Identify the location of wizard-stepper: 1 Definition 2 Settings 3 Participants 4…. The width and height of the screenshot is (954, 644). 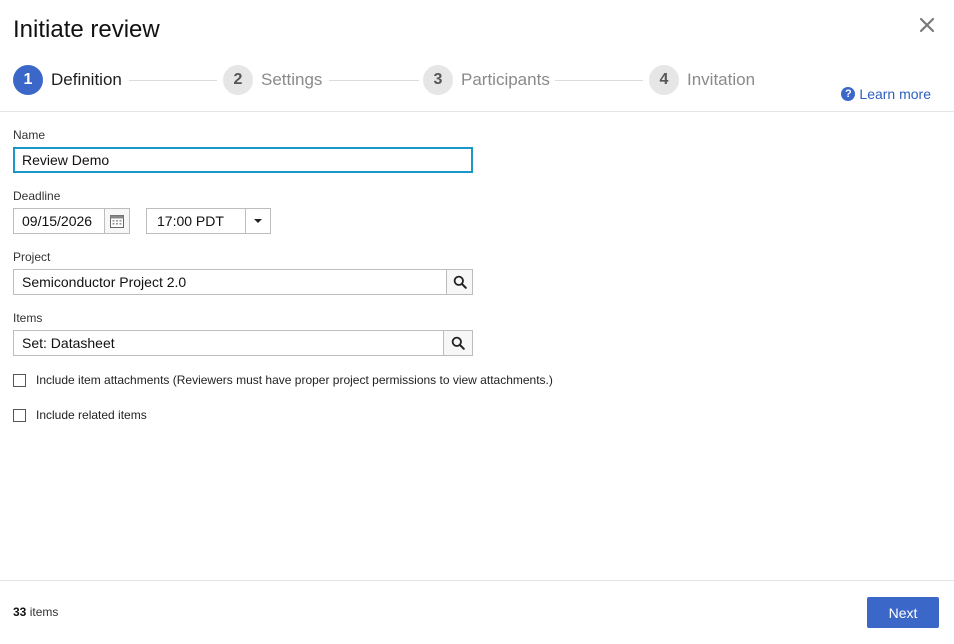
(393, 81).